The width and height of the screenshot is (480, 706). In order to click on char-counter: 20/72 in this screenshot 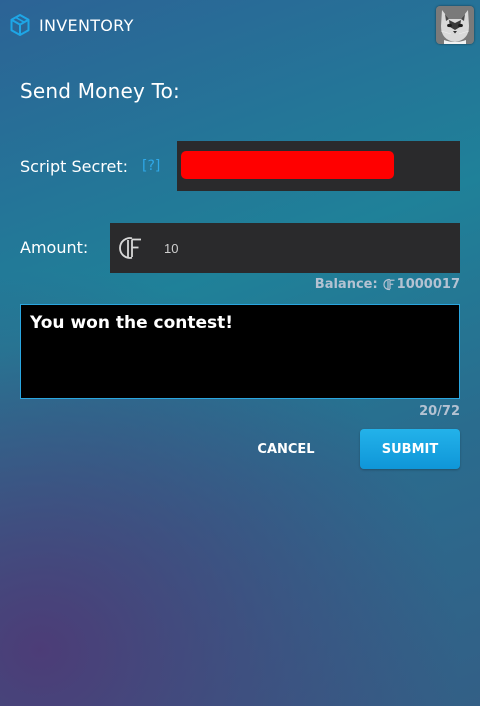, I will do `click(439, 411)`.